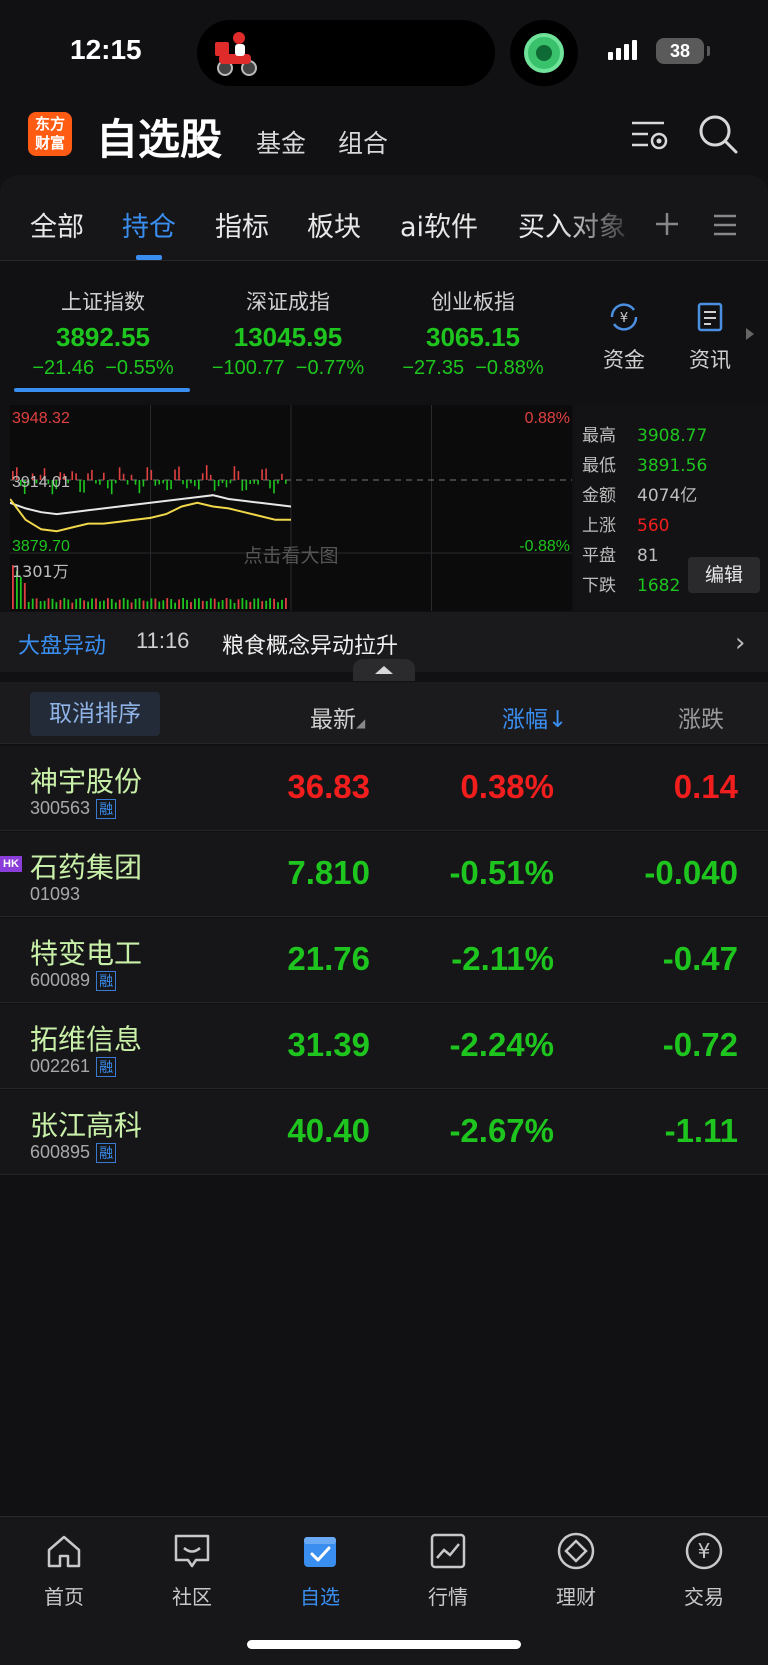 Image resolution: width=768 pixels, height=1665 pixels. What do you see at coordinates (384, 670) in the screenshot?
I see `collapse-chart-button` at bounding box center [384, 670].